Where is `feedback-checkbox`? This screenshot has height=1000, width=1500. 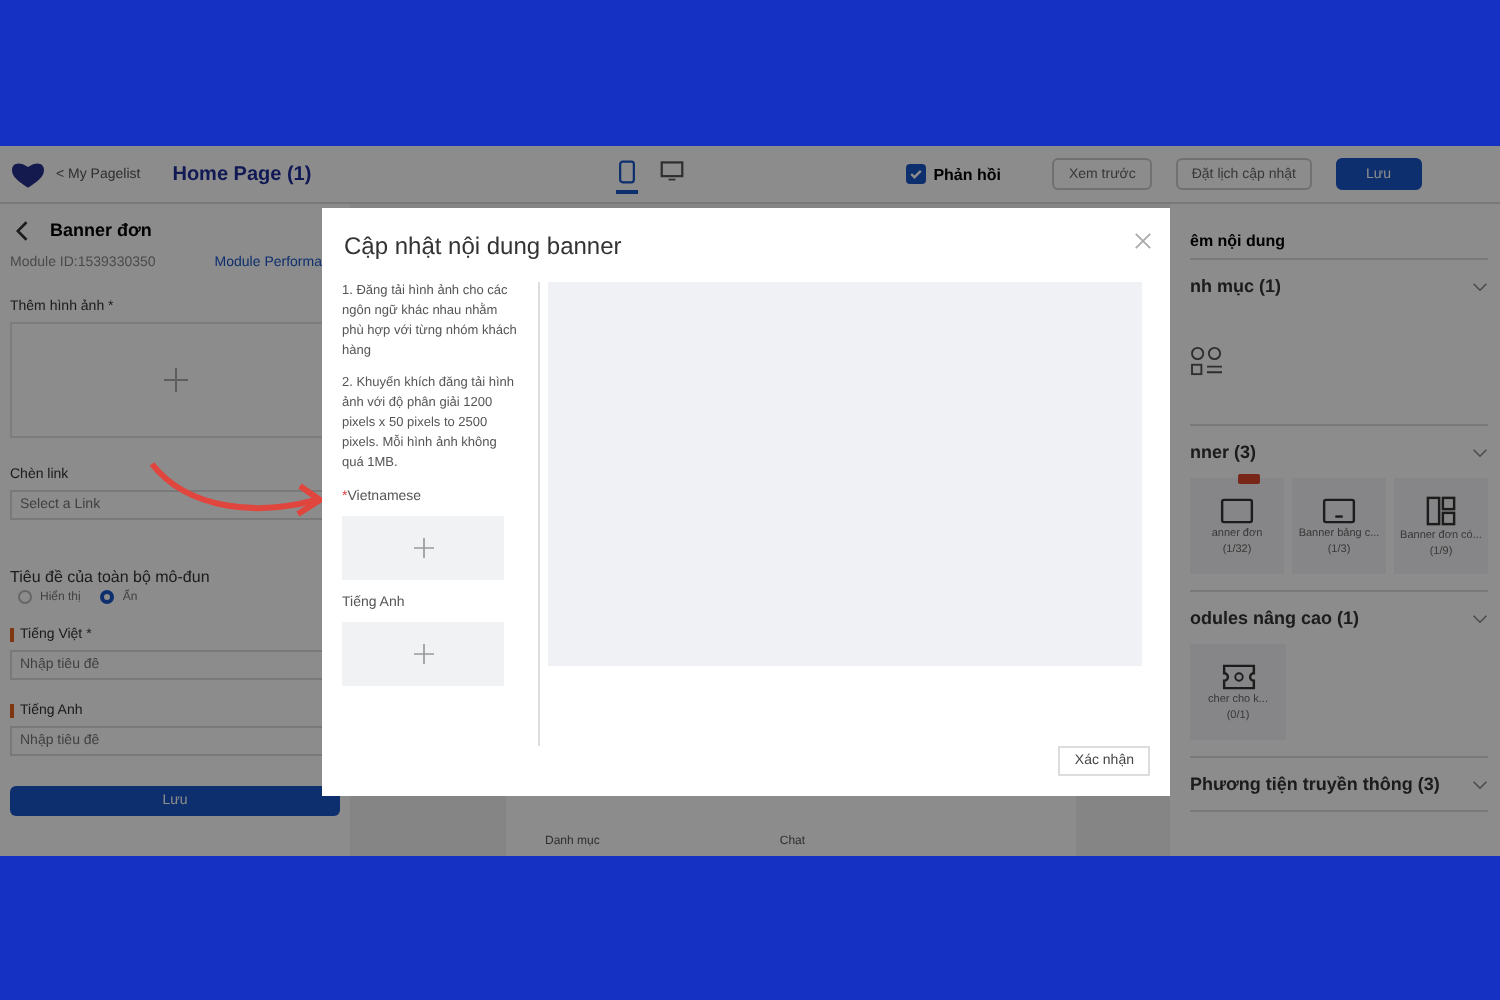
feedback-checkbox is located at coordinates (915, 174).